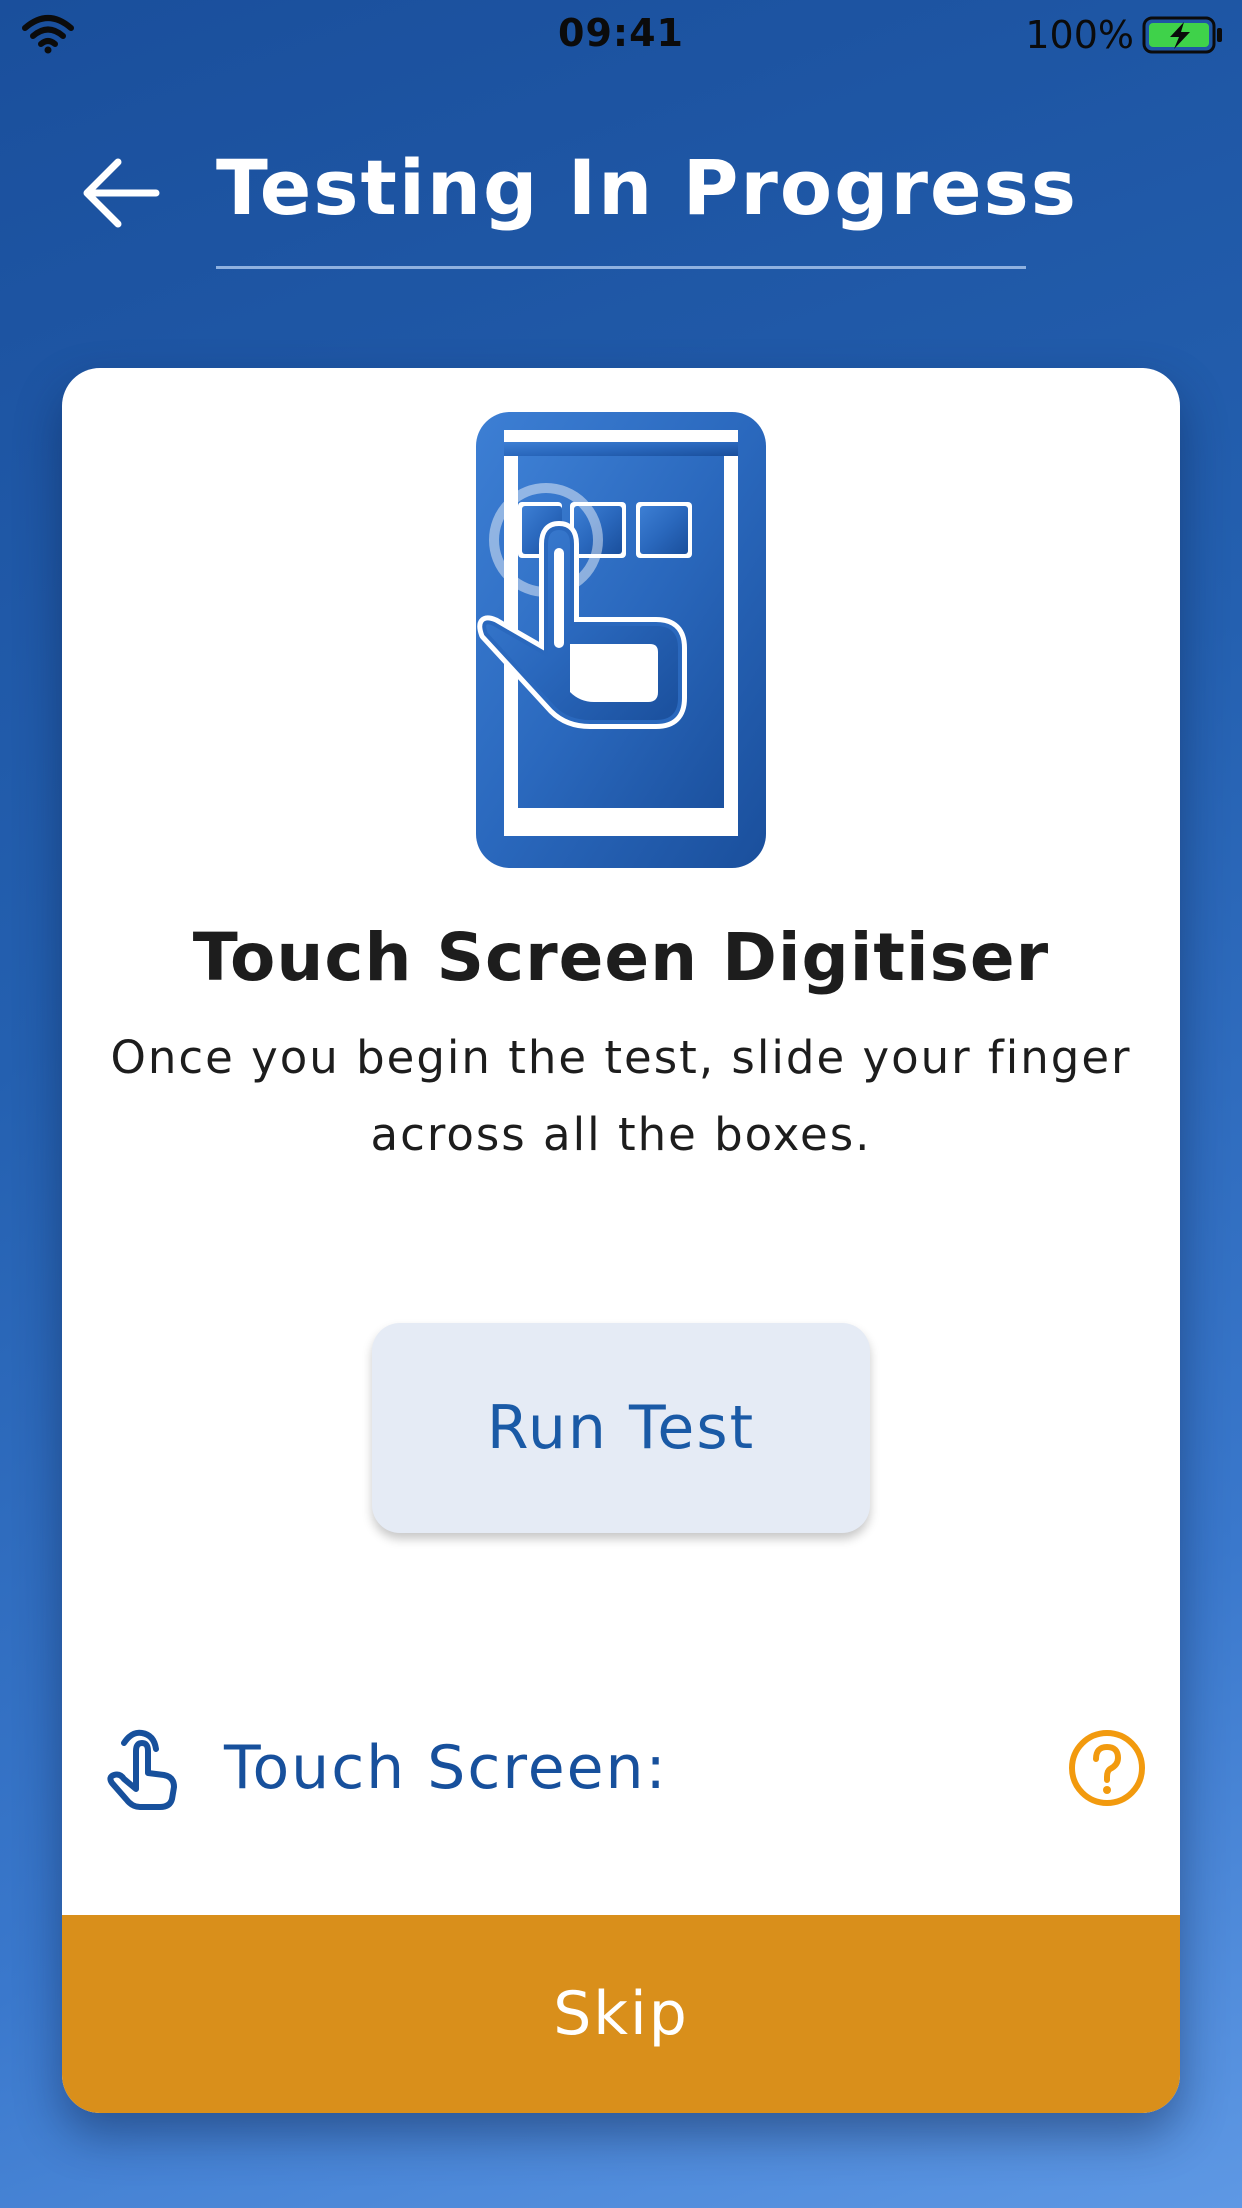 This screenshot has height=2208, width=1242. I want to click on status-bar: 09:41 100%, so click(621, 34).